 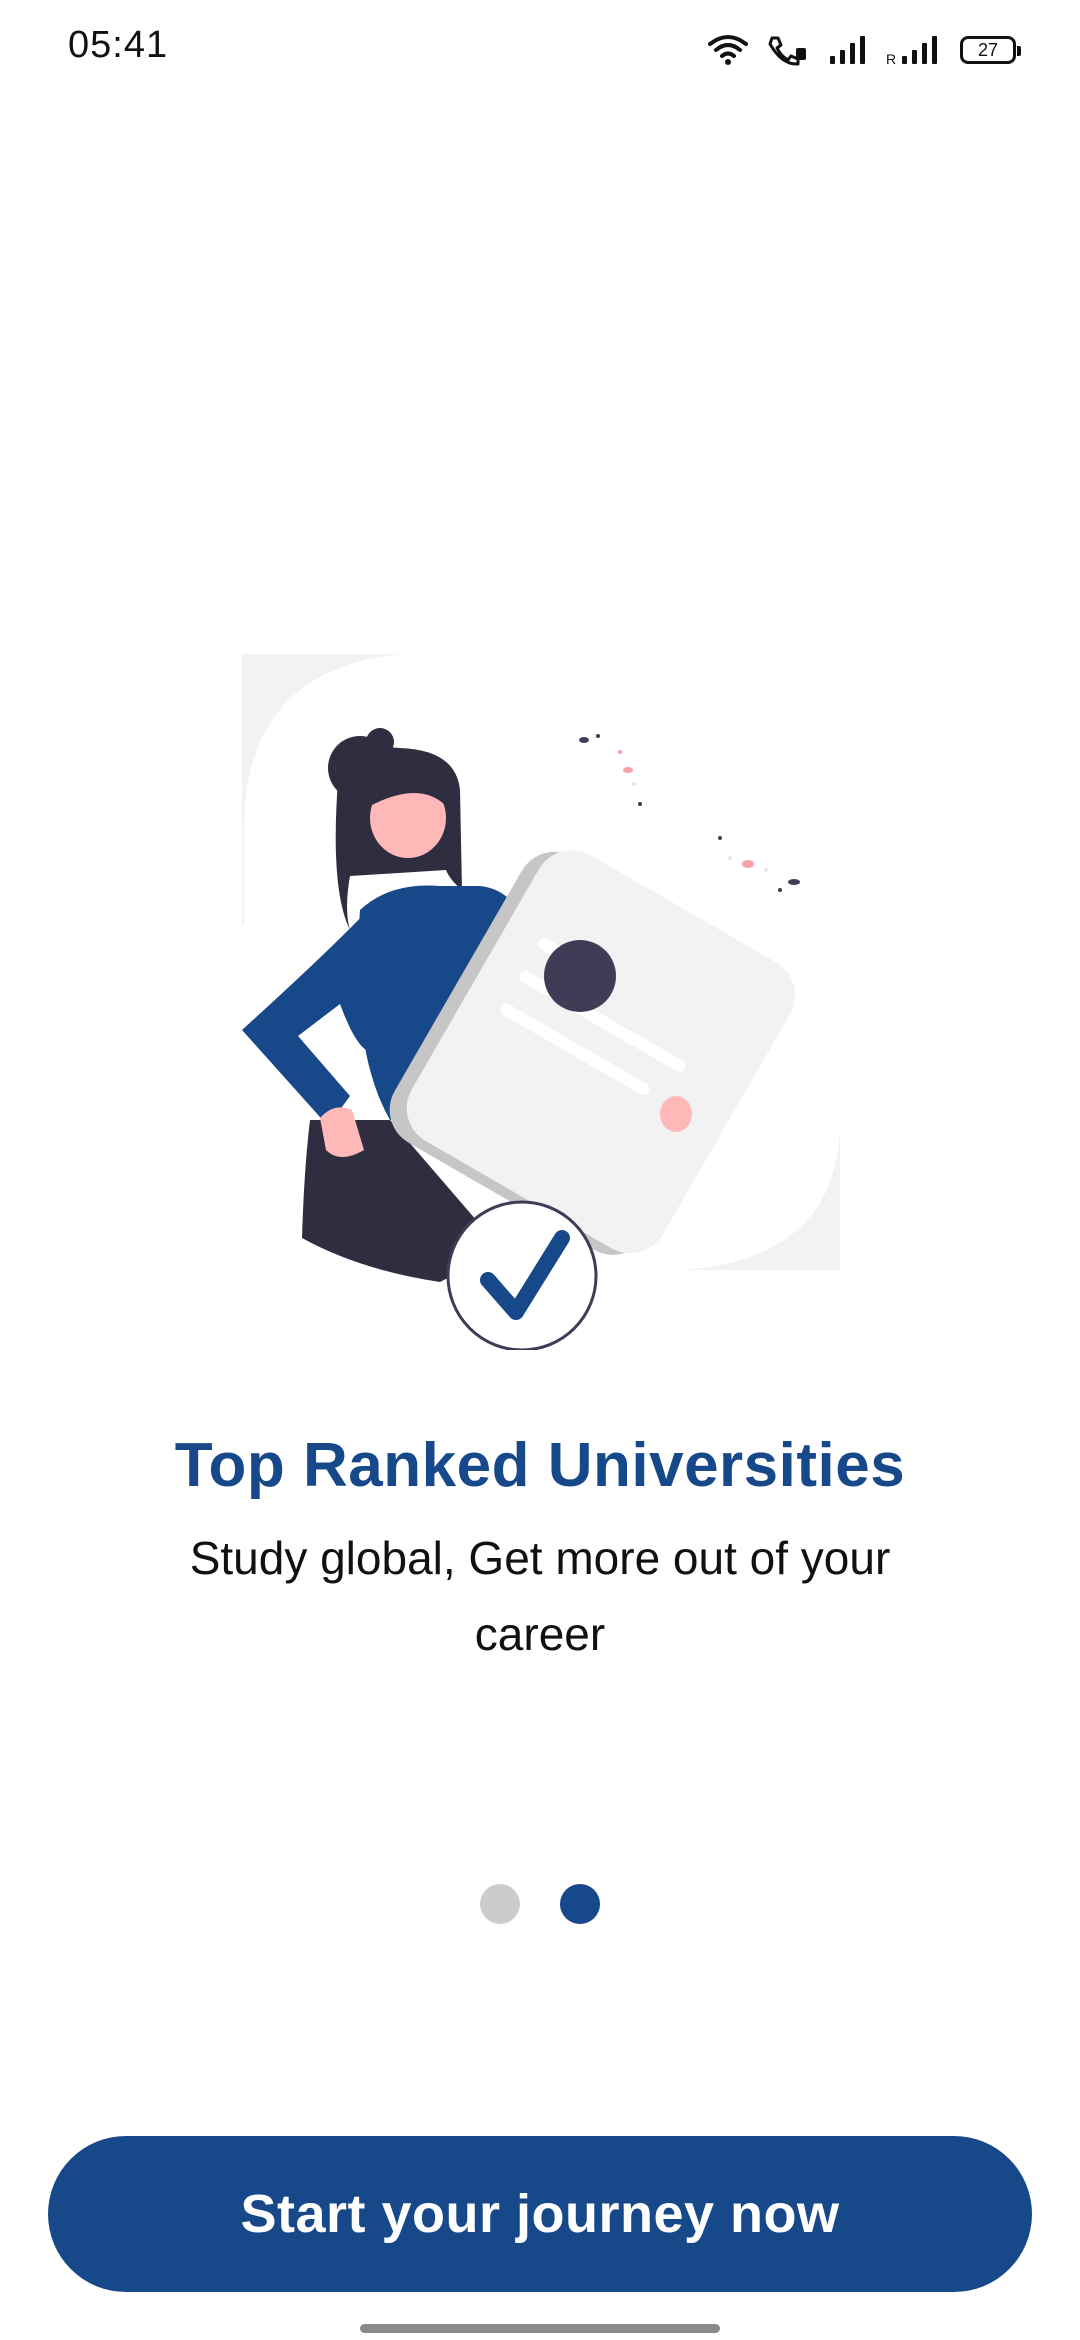 I want to click on onboarding-title: Top Ranked Universities, so click(x=540, y=1465).